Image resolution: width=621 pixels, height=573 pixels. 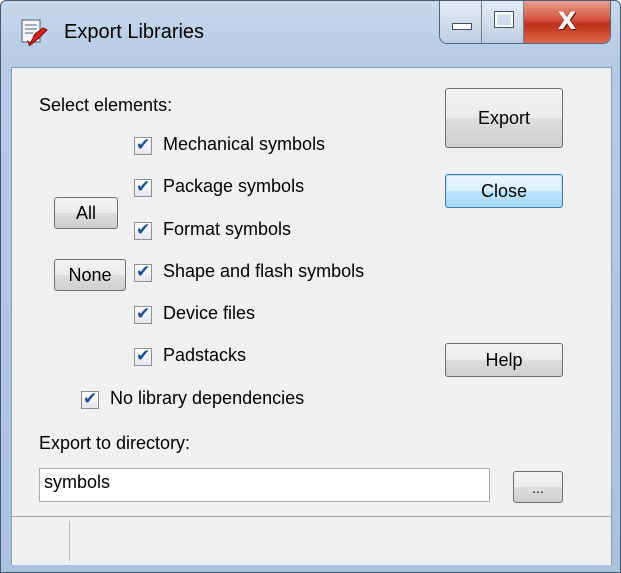 What do you see at coordinates (461, 22) in the screenshot?
I see `minimize-button` at bounding box center [461, 22].